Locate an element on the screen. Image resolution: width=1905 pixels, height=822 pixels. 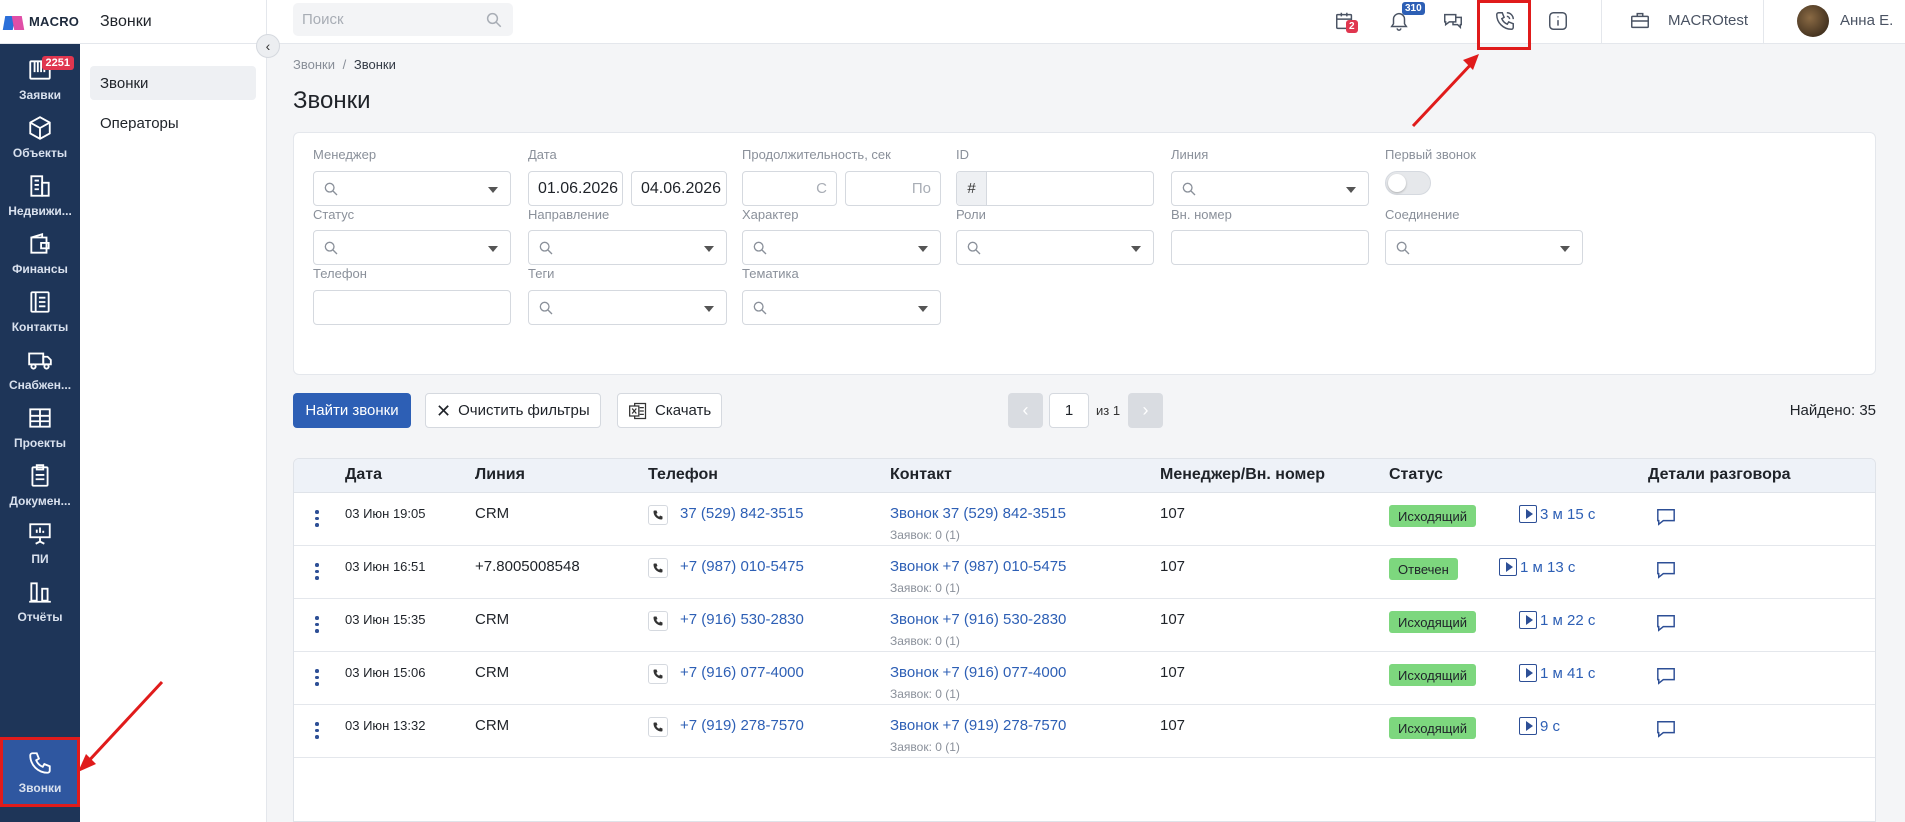
divider is located at coordinates (1601, 22).